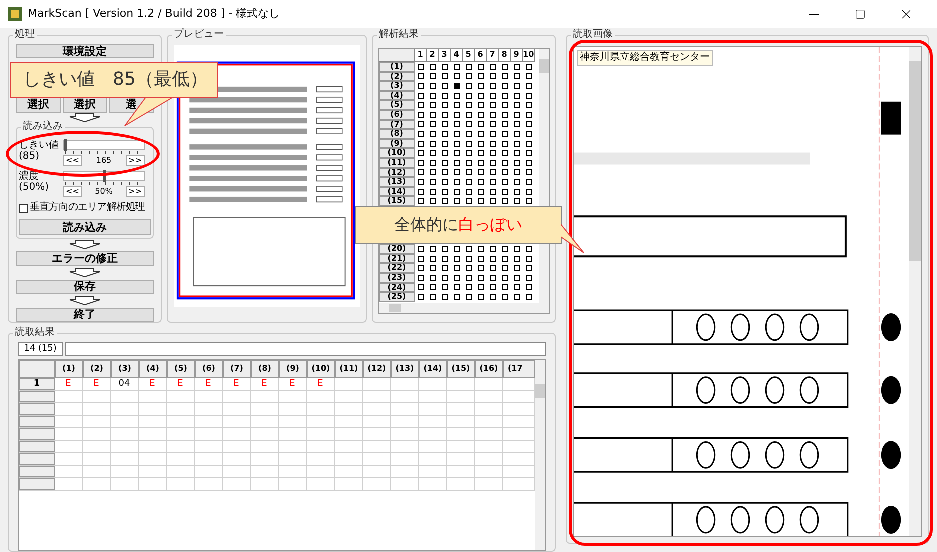 The height and width of the screenshot is (552, 937). What do you see at coordinates (397, 182) in the screenshot?
I see `row-header: (13)` at bounding box center [397, 182].